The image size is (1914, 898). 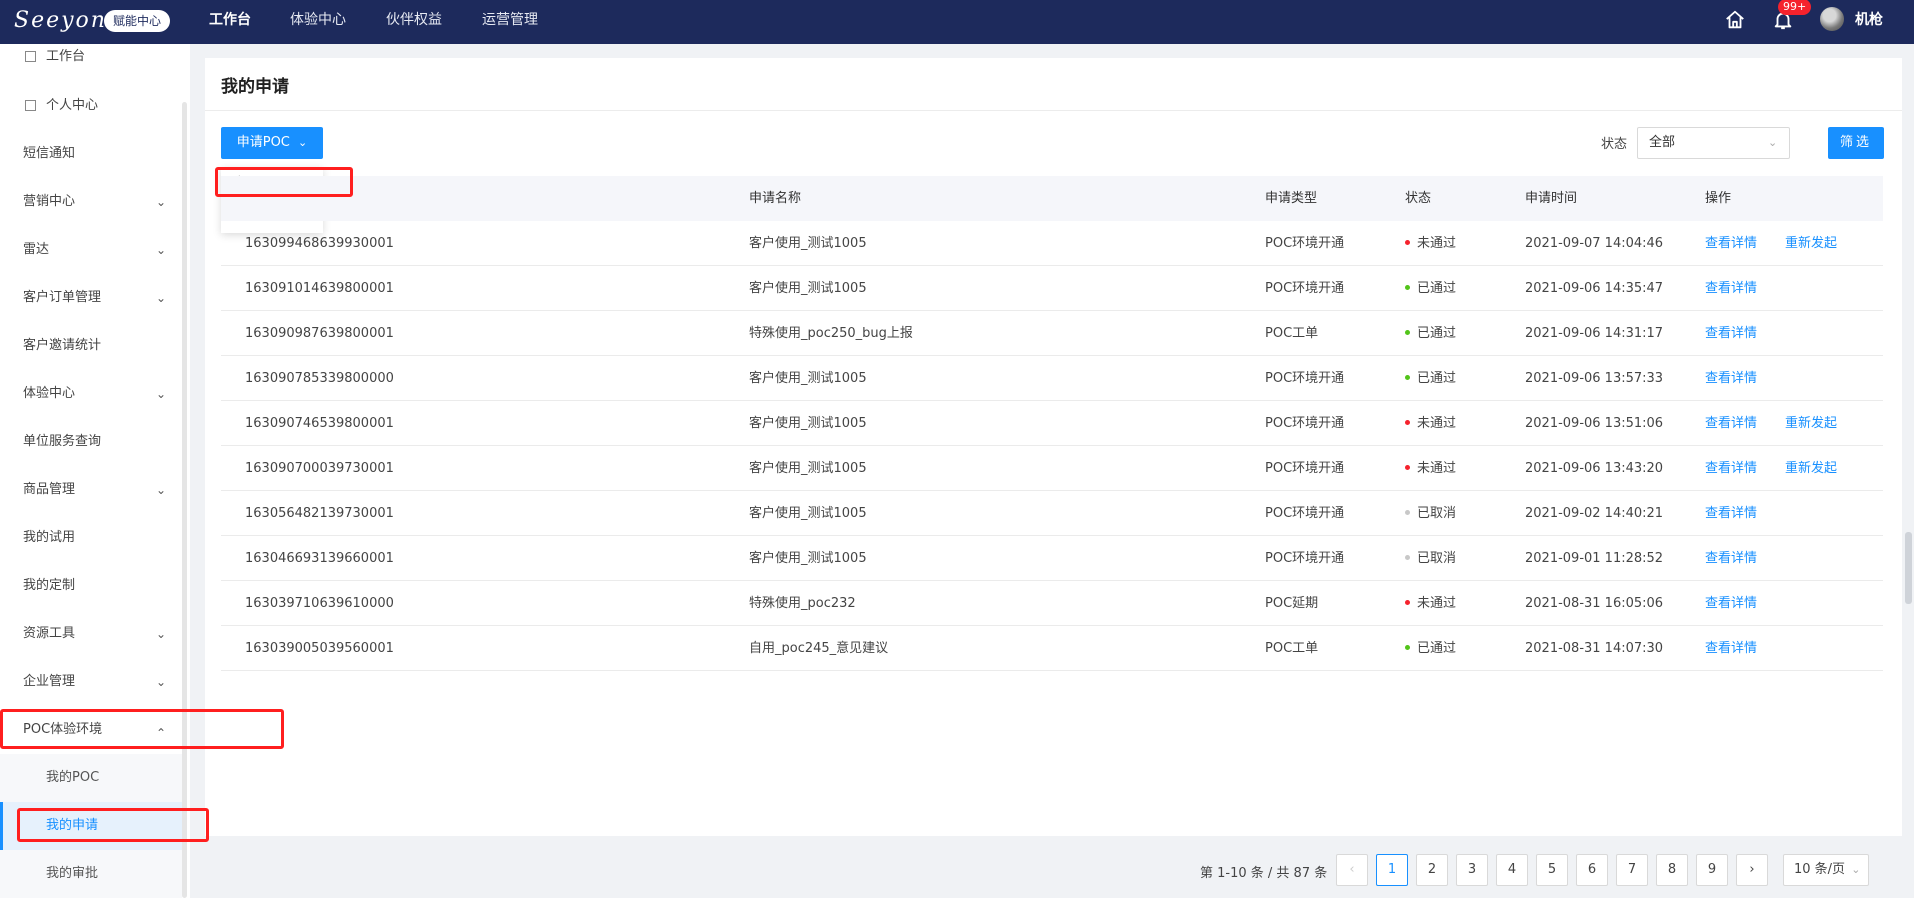 What do you see at coordinates (1718, 198) in the screenshot?
I see `column-header-actions: 操作` at bounding box center [1718, 198].